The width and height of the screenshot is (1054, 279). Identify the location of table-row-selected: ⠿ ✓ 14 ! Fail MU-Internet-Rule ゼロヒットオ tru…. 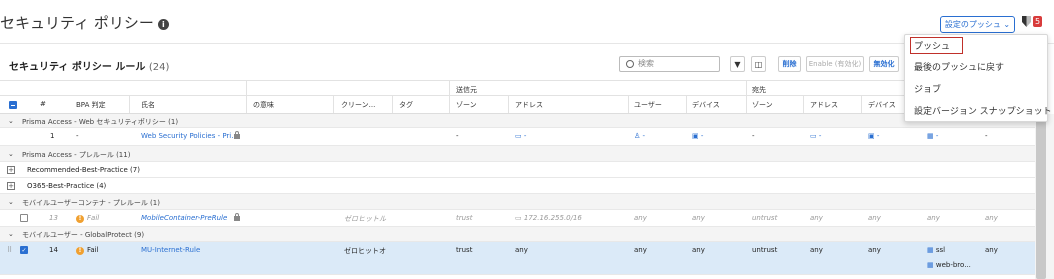
(517, 258).